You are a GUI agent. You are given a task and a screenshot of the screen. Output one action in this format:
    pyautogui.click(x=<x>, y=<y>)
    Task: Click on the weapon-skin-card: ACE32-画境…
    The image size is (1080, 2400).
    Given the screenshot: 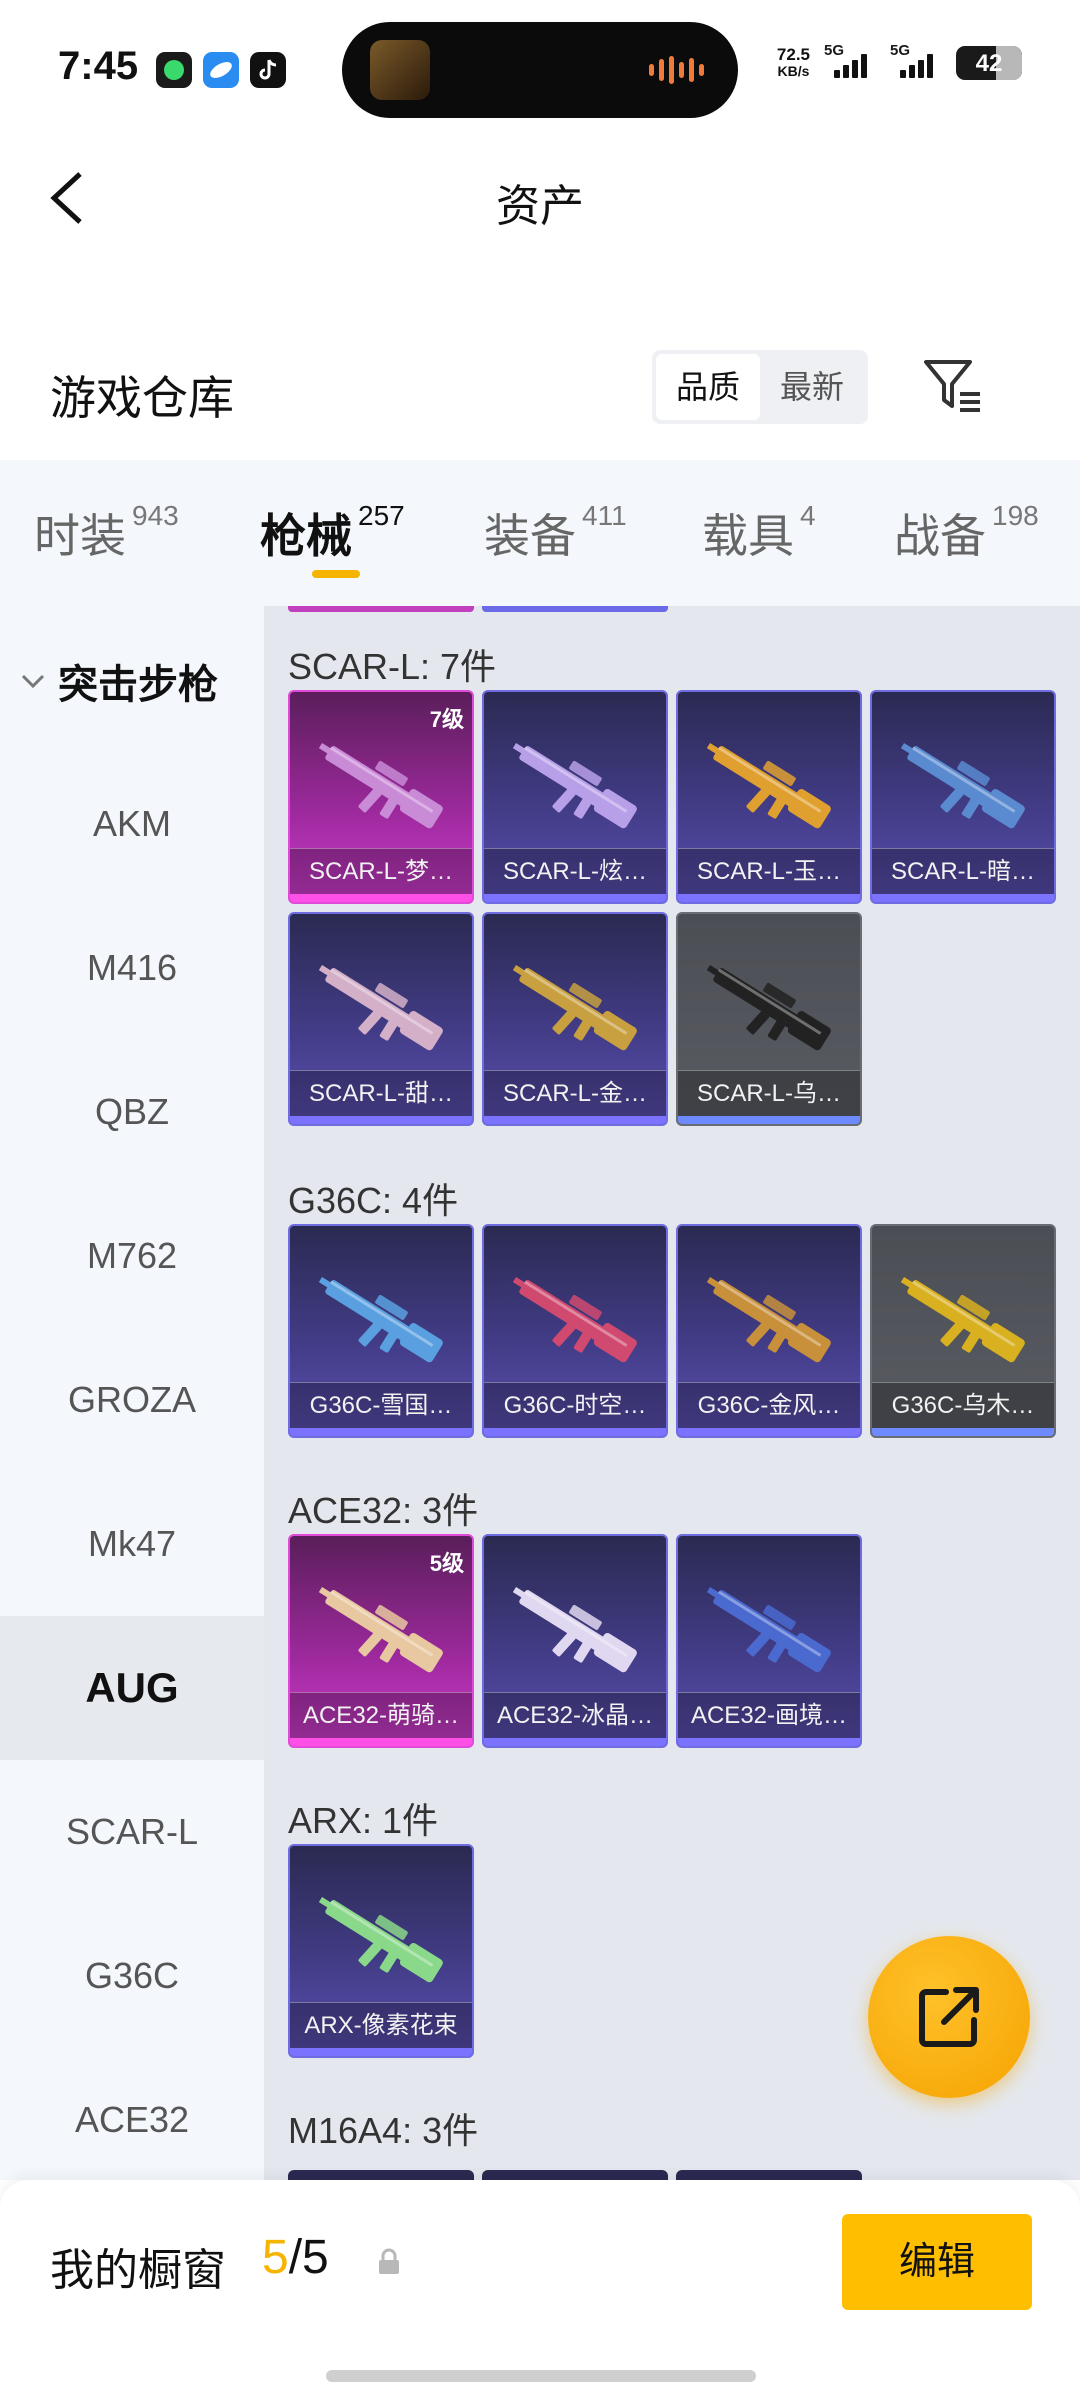 What is the action you would take?
    pyautogui.click(x=769, y=1641)
    